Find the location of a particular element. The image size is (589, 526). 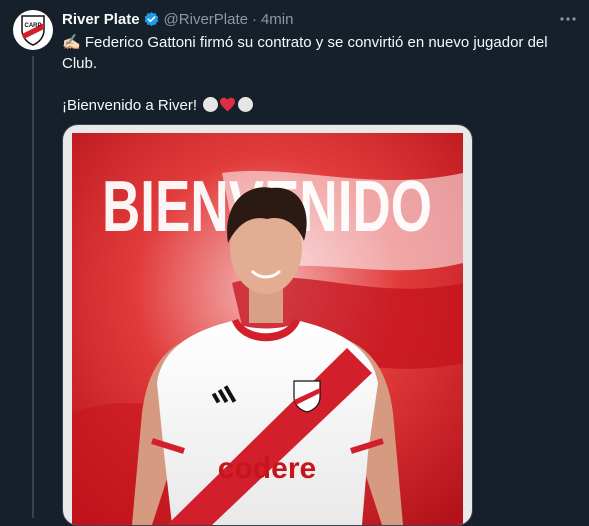

author-name: River Plate is located at coordinates (101, 19).